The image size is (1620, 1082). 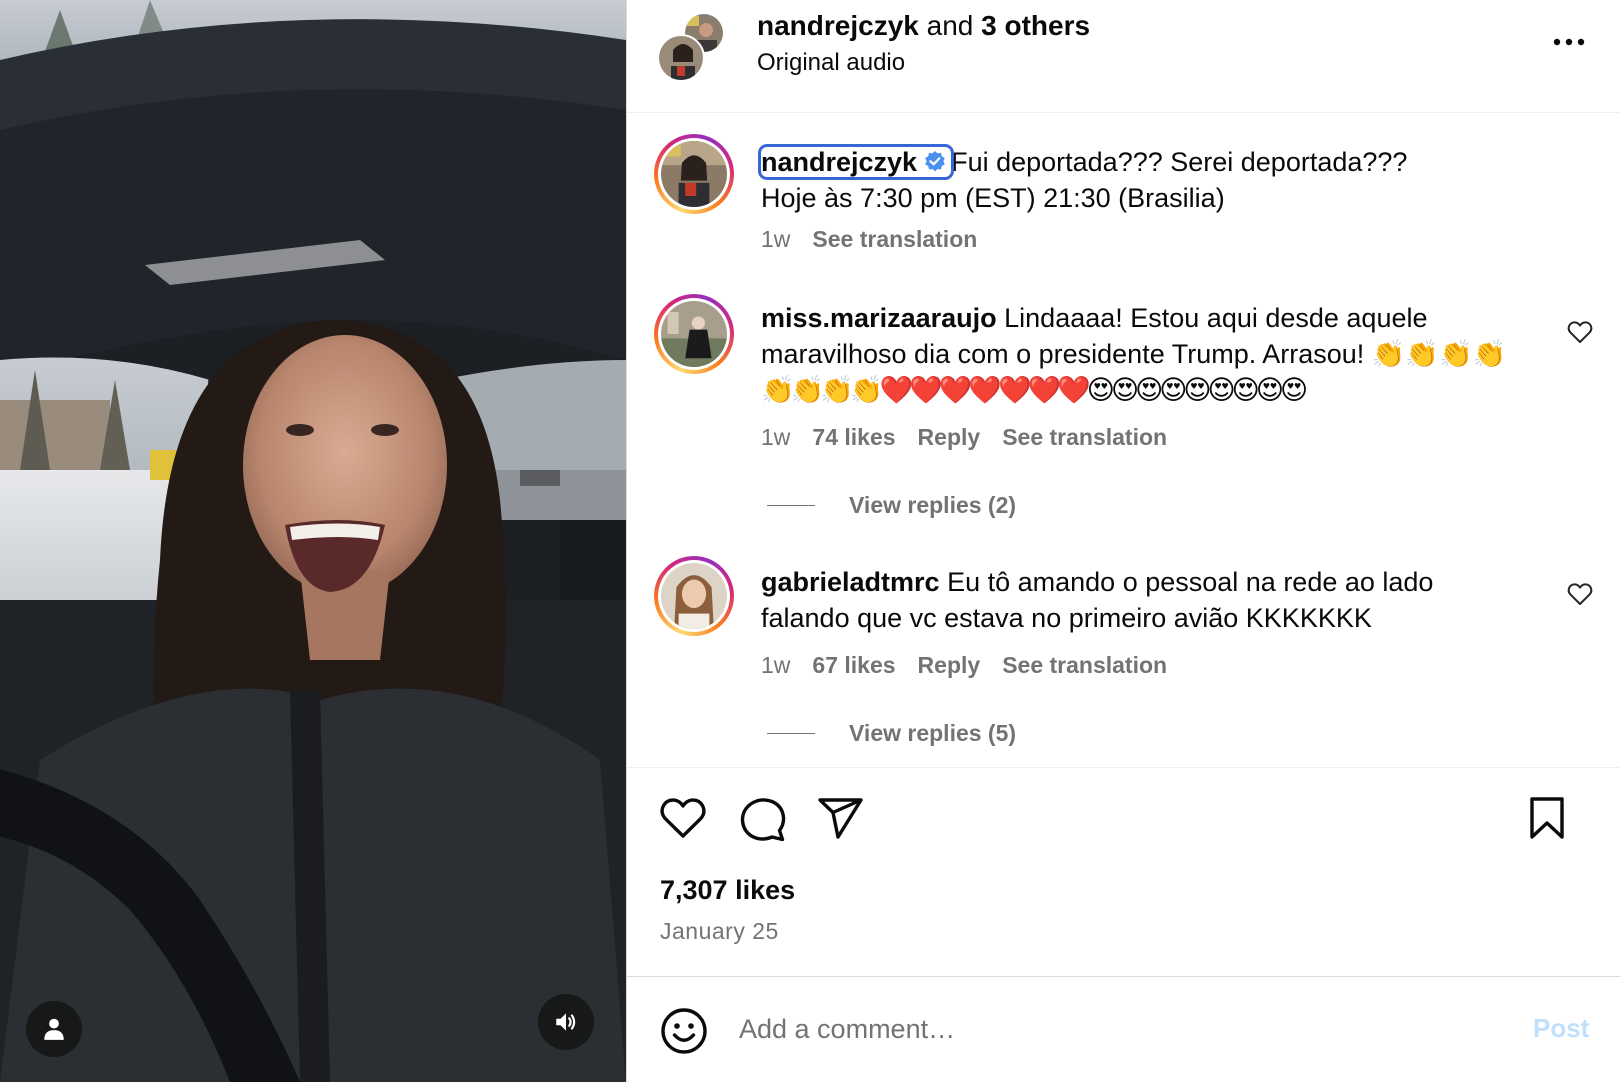 I want to click on caption-line-2: Hoje às 7:30 pm (EST) 21:30 (Brasilia), so click(x=993, y=198).